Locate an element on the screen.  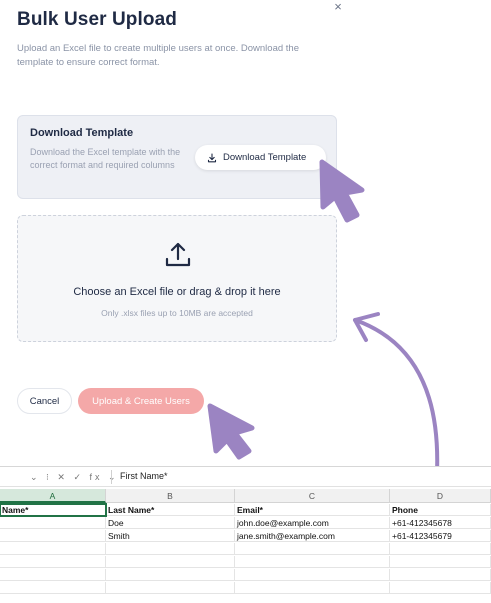
table-cell: jane.smith@example.com is located at coordinates (312, 536).